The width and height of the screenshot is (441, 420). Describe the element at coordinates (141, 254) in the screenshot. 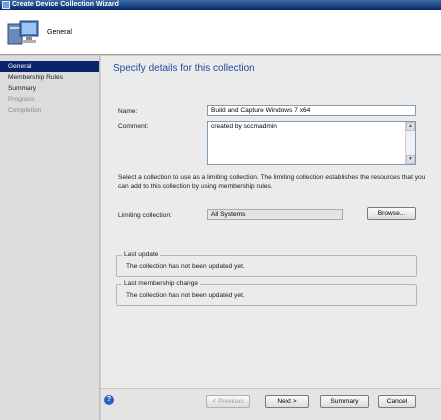

I see `last-update-legend: Last update` at that location.